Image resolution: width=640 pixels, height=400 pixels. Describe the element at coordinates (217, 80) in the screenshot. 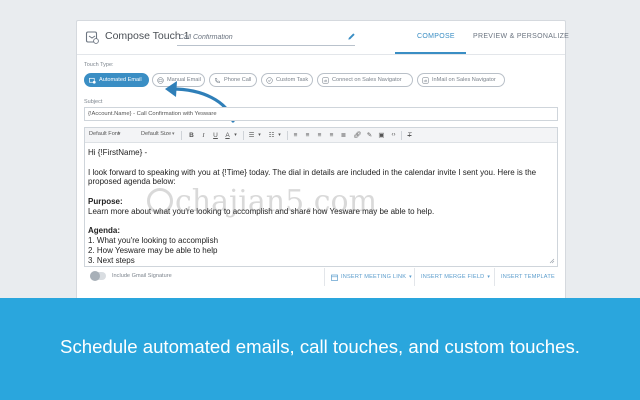

I see `phone-icon` at that location.